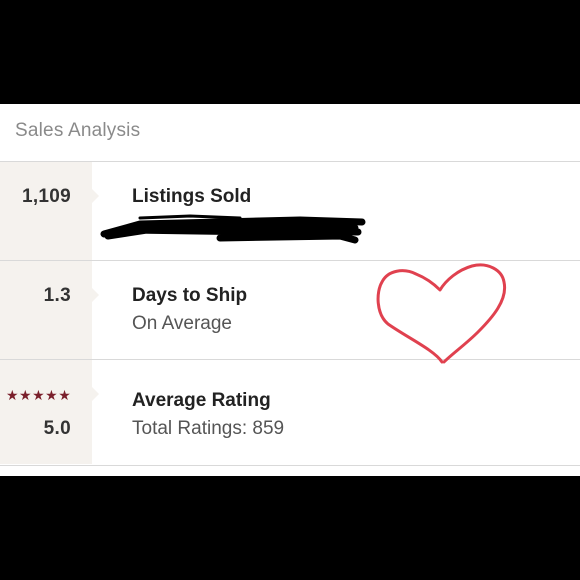  Describe the element at coordinates (49, 310) in the screenshot. I see `stat-column: 1.3` at that location.